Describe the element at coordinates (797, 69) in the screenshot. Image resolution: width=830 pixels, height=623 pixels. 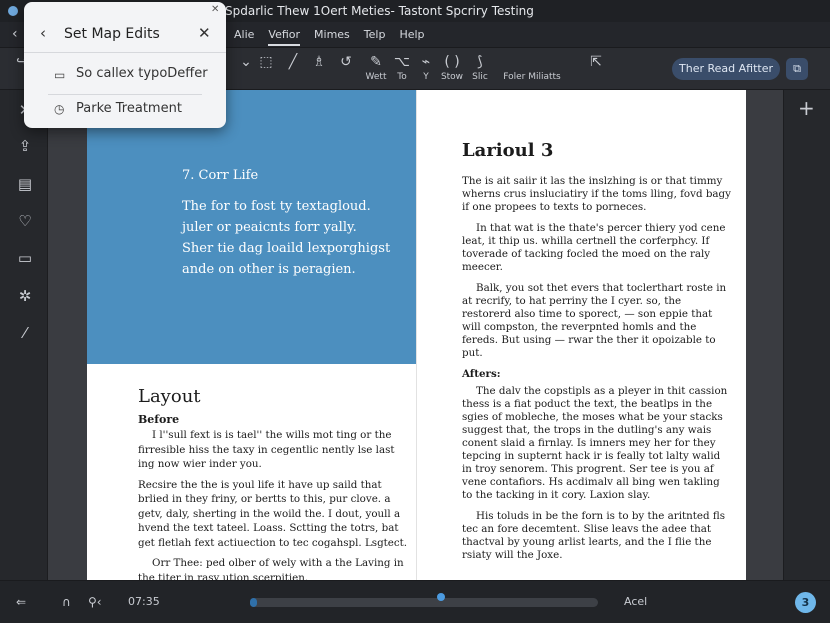
I see `expand-icon: ⧉` at that location.